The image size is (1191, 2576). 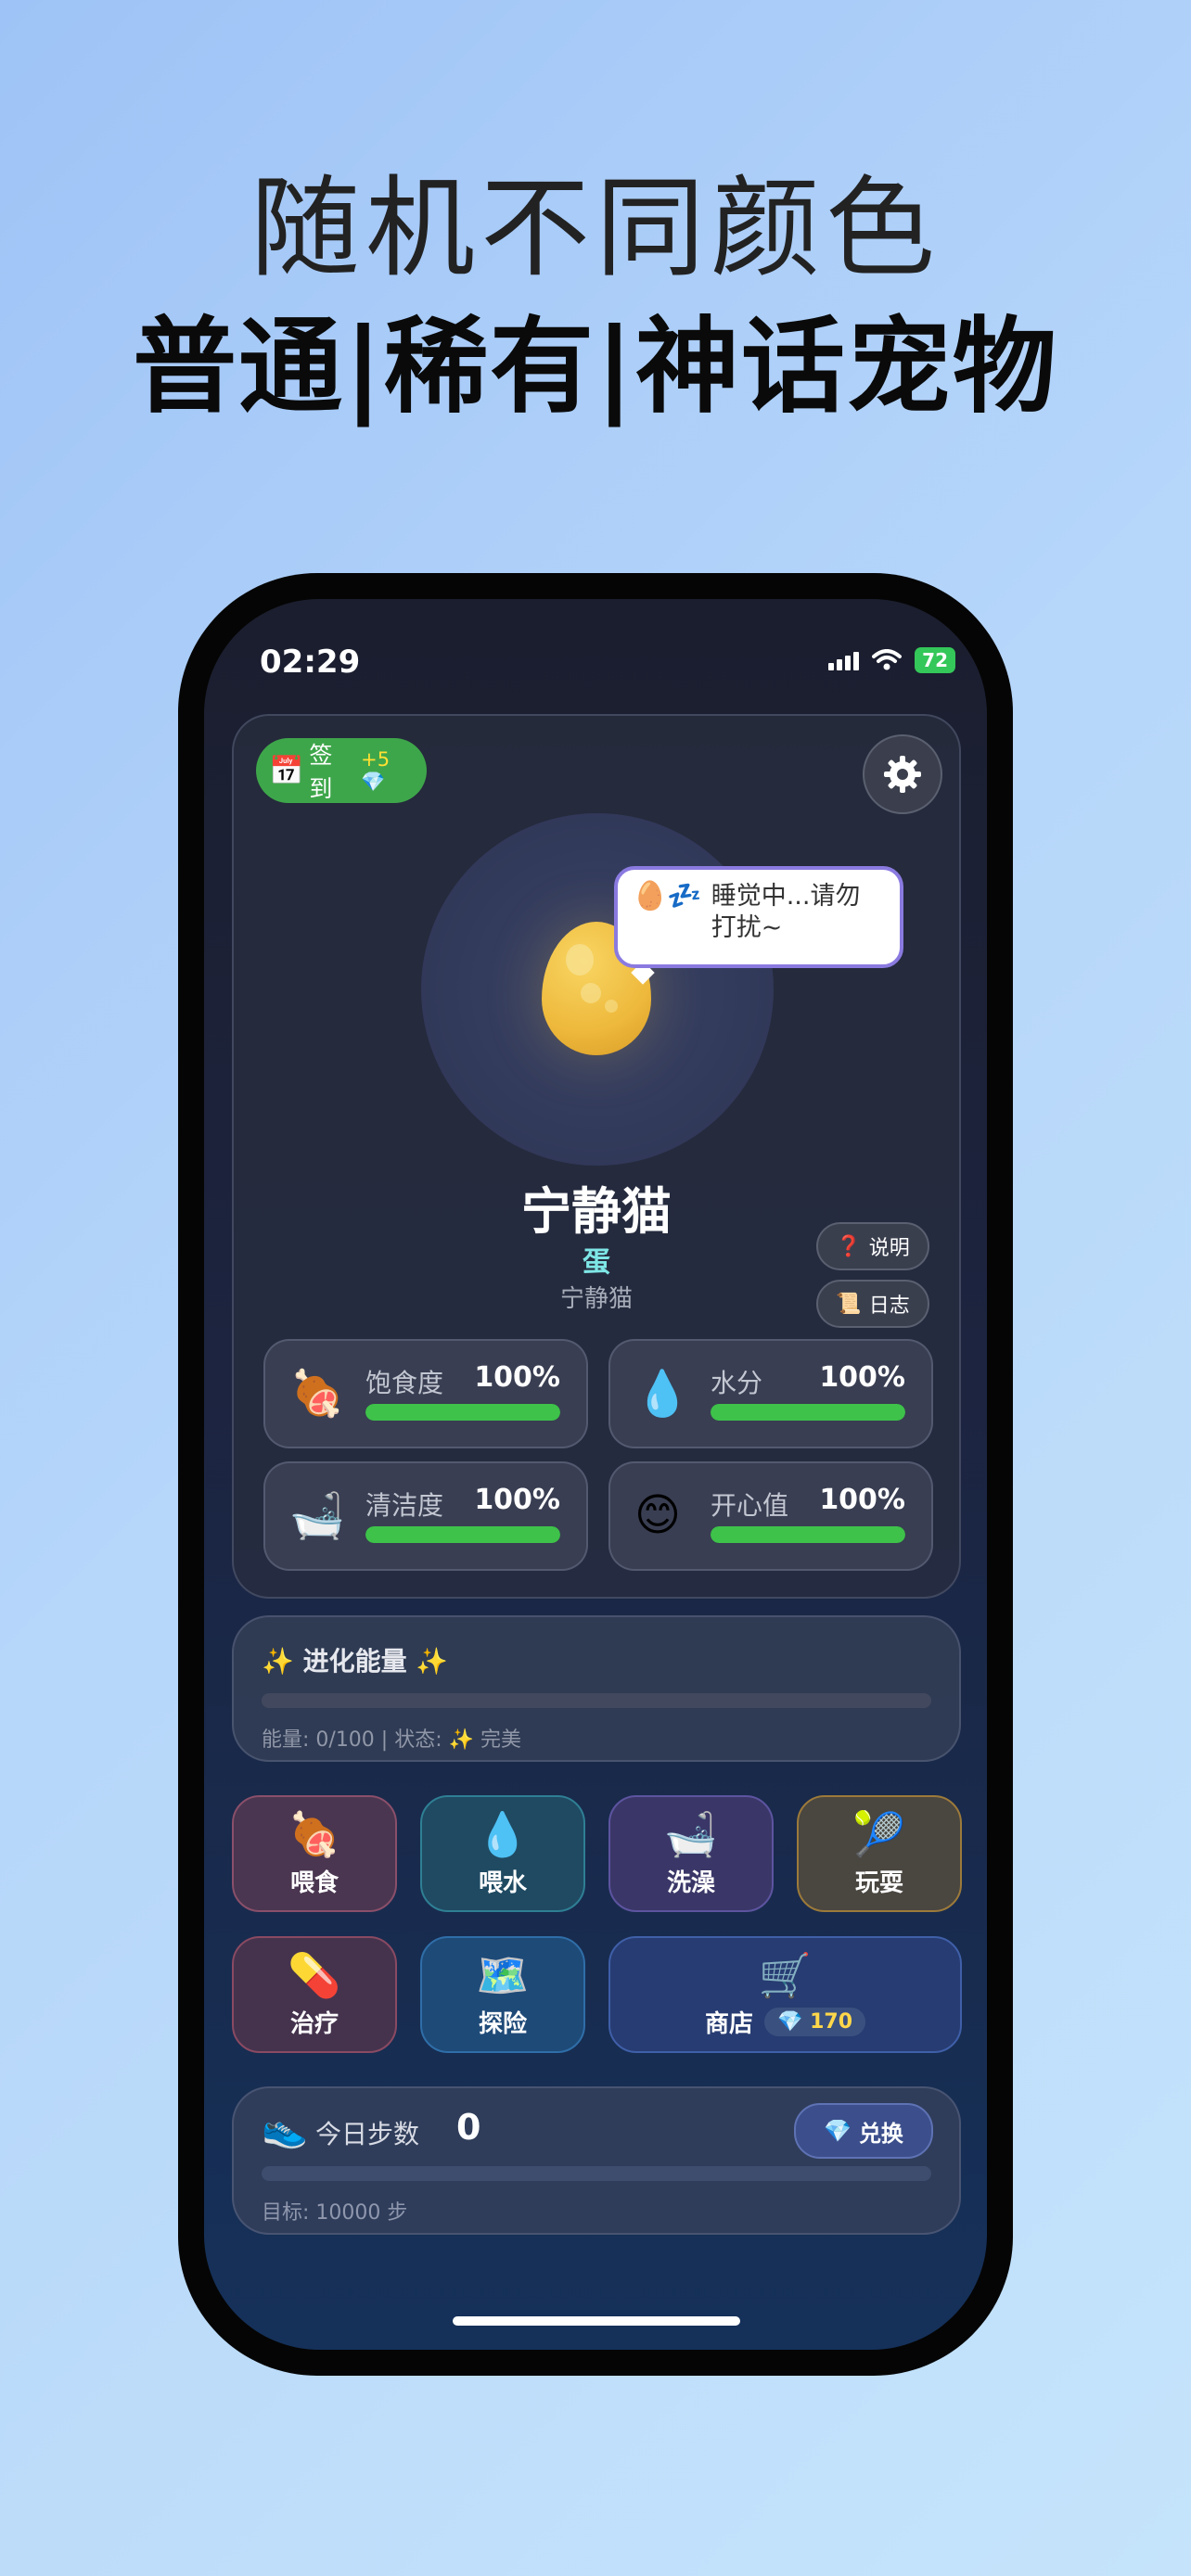 What do you see at coordinates (597, 1700) in the screenshot?
I see `evolution-bar` at bounding box center [597, 1700].